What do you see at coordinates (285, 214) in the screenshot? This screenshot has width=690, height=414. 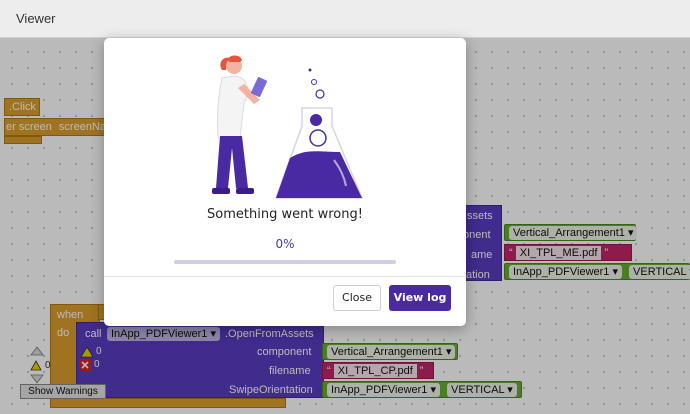 I see `error-message: Something went wrong!` at bounding box center [285, 214].